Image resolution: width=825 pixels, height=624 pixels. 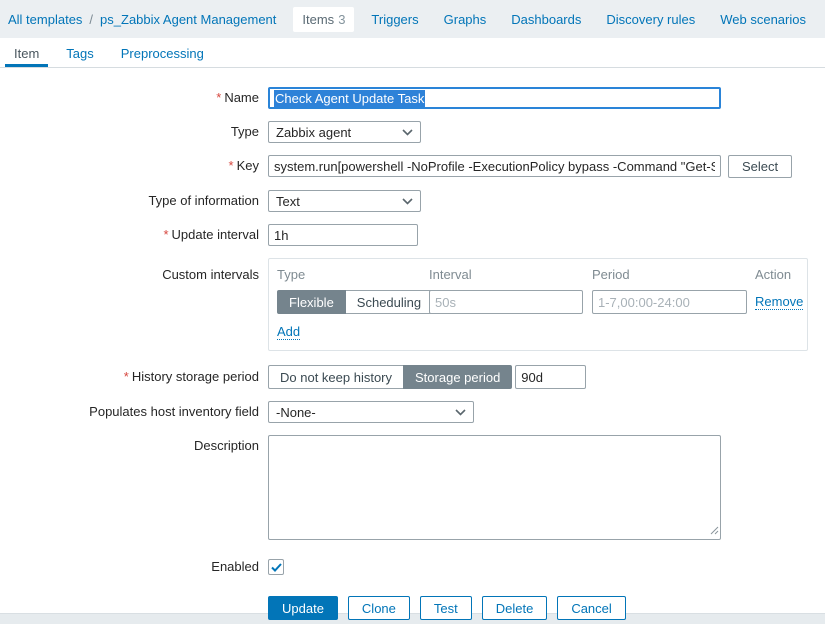 What do you see at coordinates (314, 132) in the screenshot?
I see `type-select-value: Zabbix agent` at bounding box center [314, 132].